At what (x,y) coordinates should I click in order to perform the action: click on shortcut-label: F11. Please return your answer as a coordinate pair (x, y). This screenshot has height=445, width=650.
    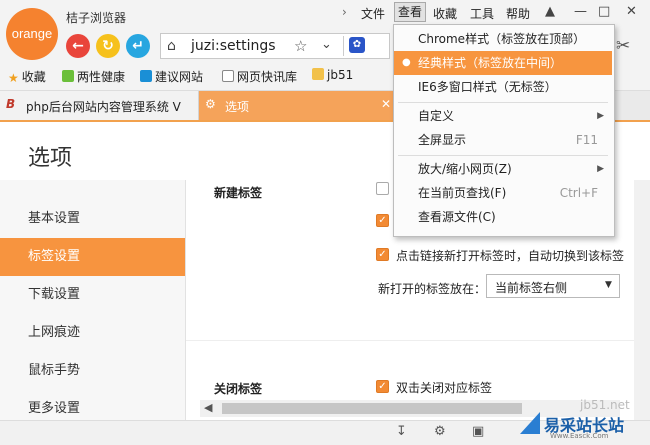
    Looking at the image, I should click on (586, 140).